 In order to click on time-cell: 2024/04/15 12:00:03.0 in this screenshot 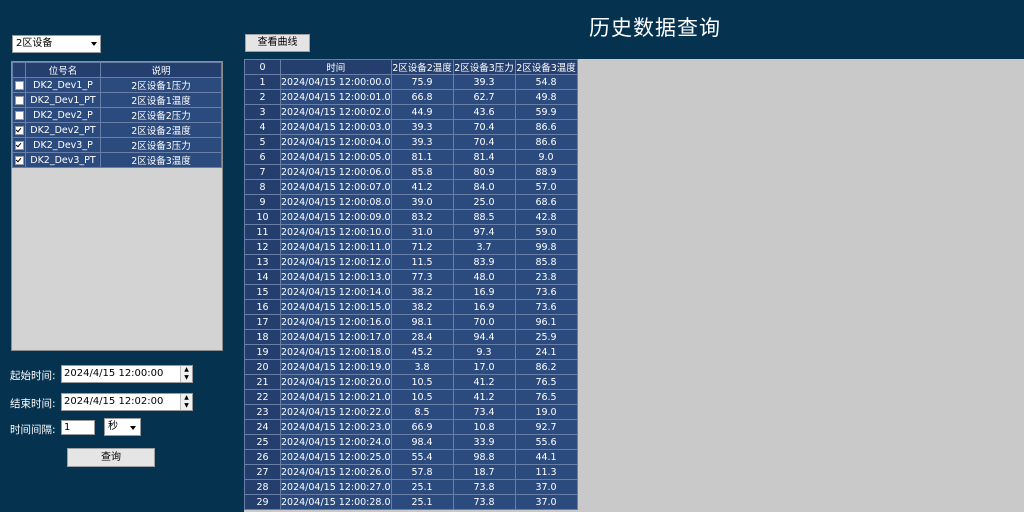, I will do `click(336, 127)`.